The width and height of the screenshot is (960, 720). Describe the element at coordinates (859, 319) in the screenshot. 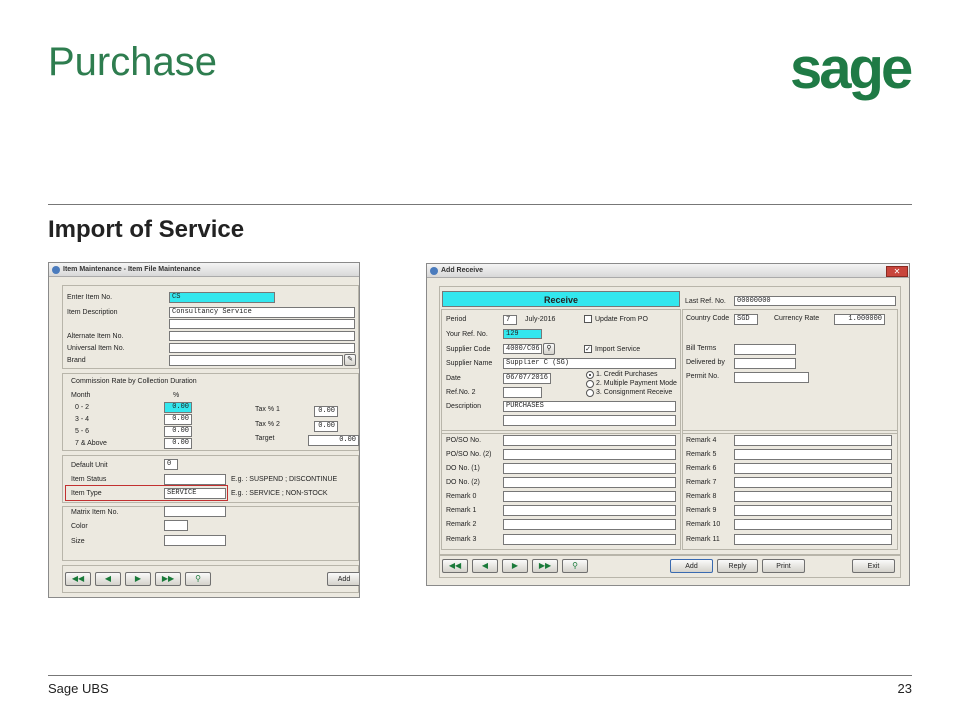

I see `currency-rate-input: 1.000000` at that location.